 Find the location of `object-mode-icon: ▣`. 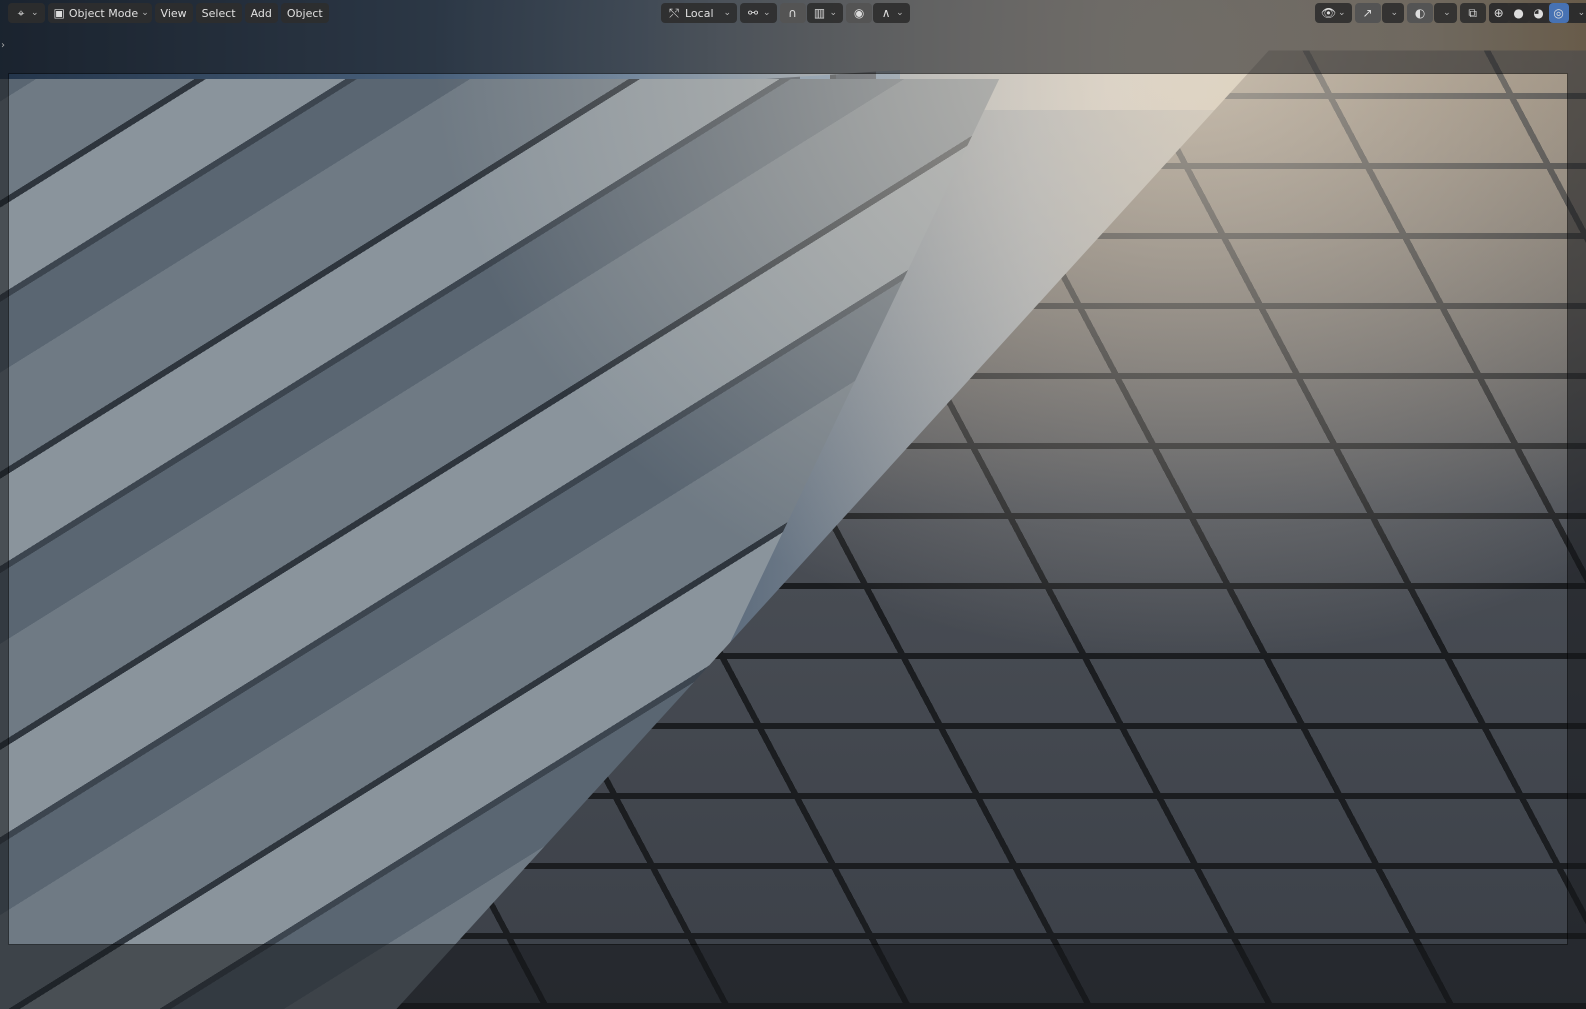

object-mode-icon: ▣ is located at coordinates (59, 13).